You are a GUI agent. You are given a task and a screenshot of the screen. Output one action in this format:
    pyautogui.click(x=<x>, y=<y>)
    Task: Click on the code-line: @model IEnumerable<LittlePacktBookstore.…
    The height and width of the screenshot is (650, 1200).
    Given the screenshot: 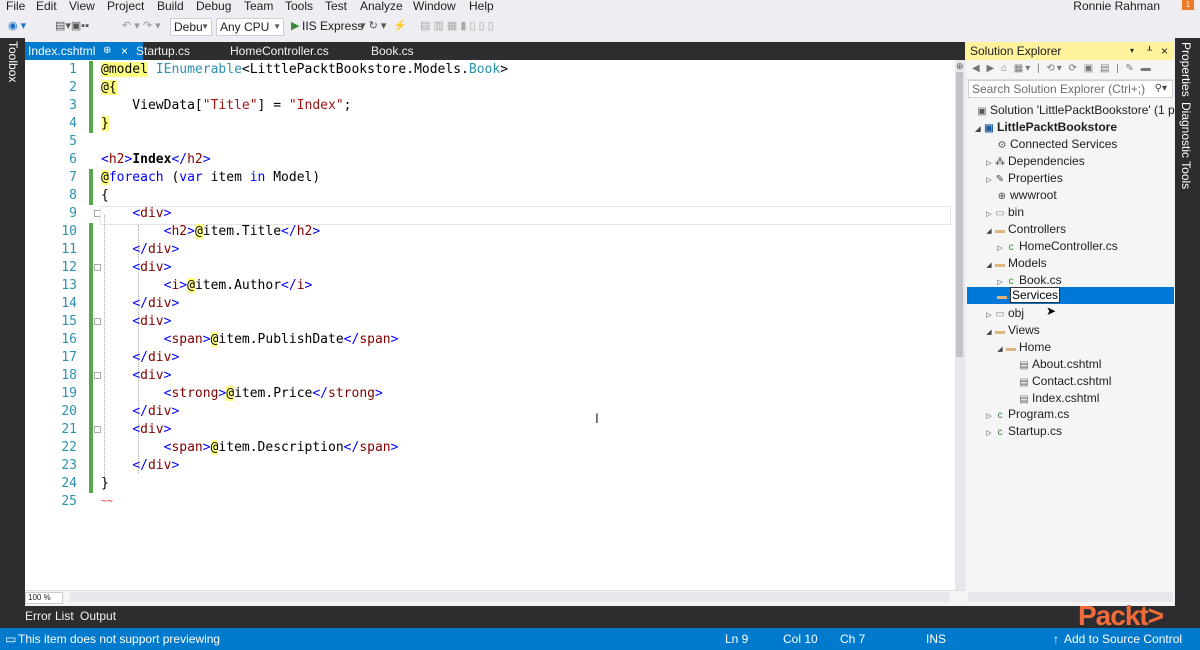 What is the action you would take?
    pyautogui.click(x=305, y=69)
    